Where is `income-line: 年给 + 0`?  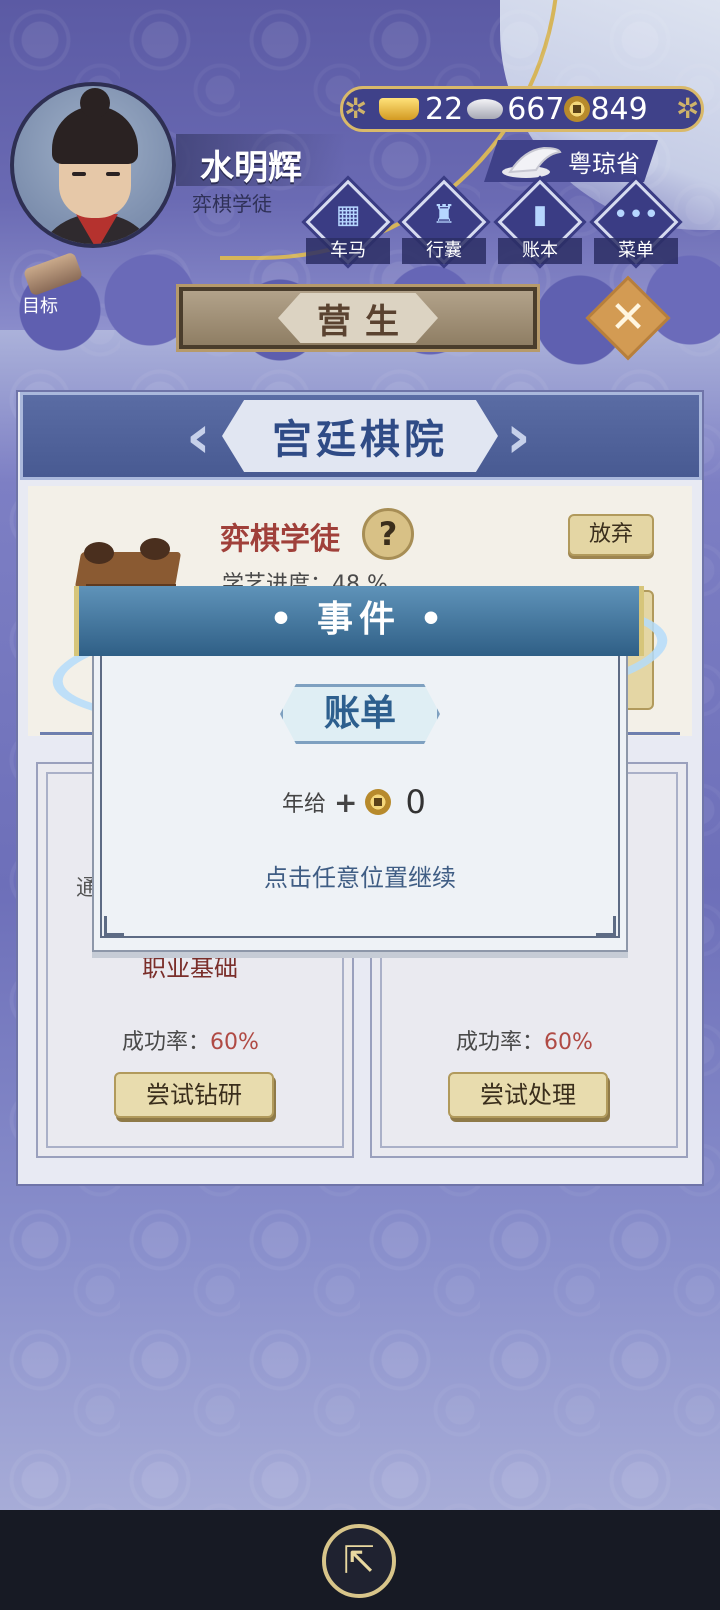
income-line: 年给 + 0 is located at coordinates (362, 802).